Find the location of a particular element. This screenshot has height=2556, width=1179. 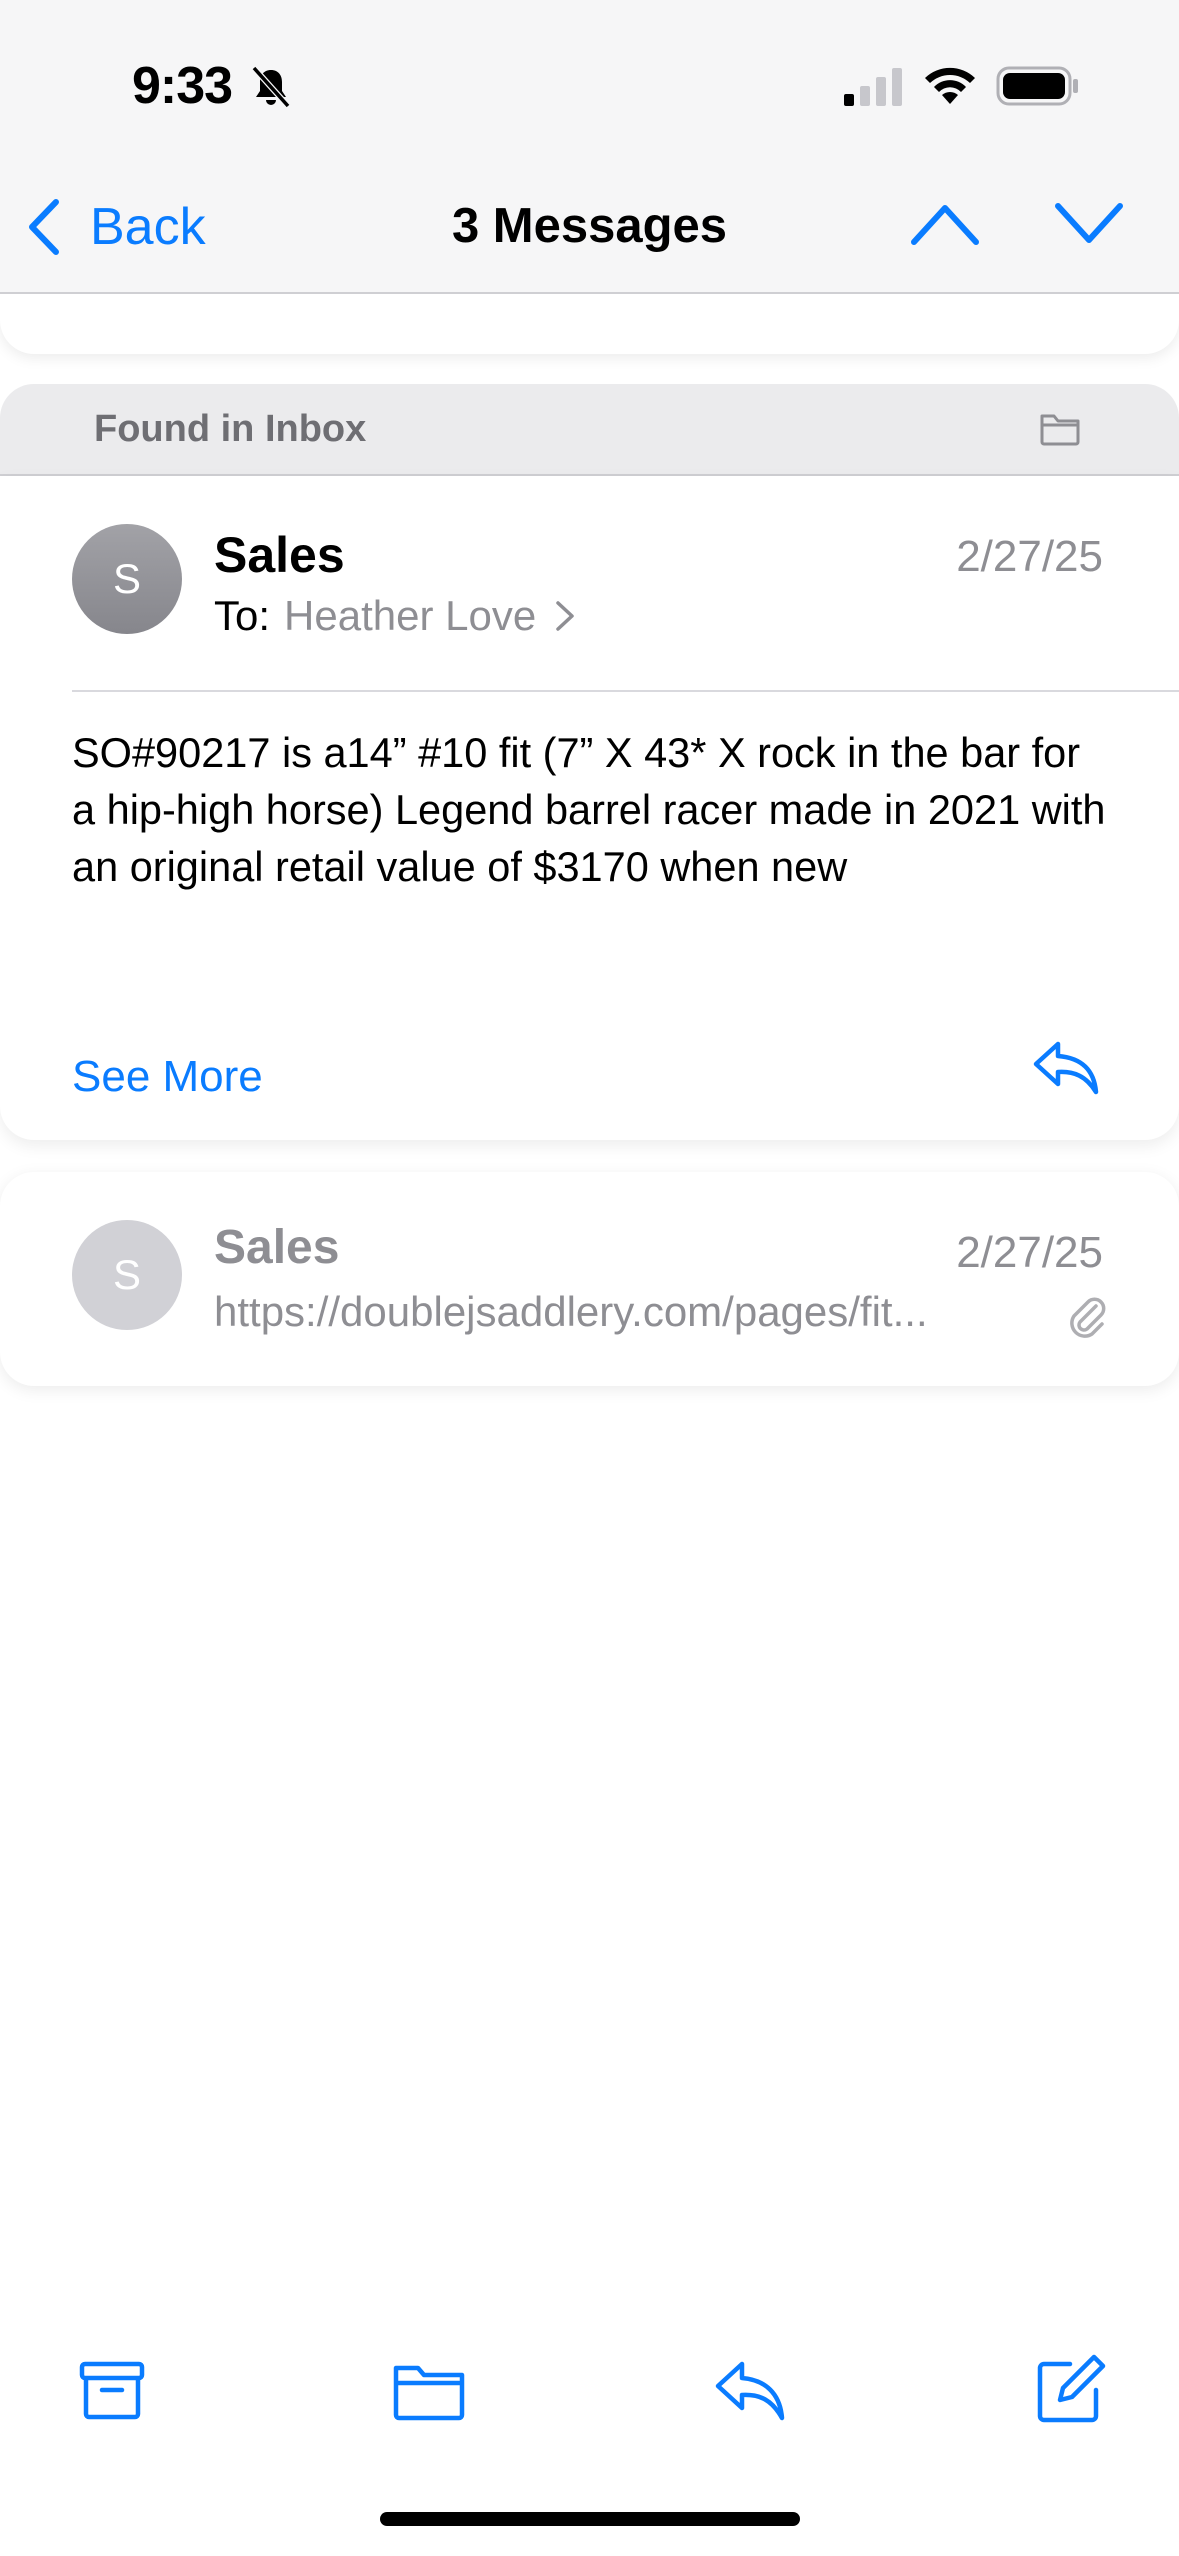

top-bar: 9:33 Back 3 Messages is located at coordinates (589, 147).